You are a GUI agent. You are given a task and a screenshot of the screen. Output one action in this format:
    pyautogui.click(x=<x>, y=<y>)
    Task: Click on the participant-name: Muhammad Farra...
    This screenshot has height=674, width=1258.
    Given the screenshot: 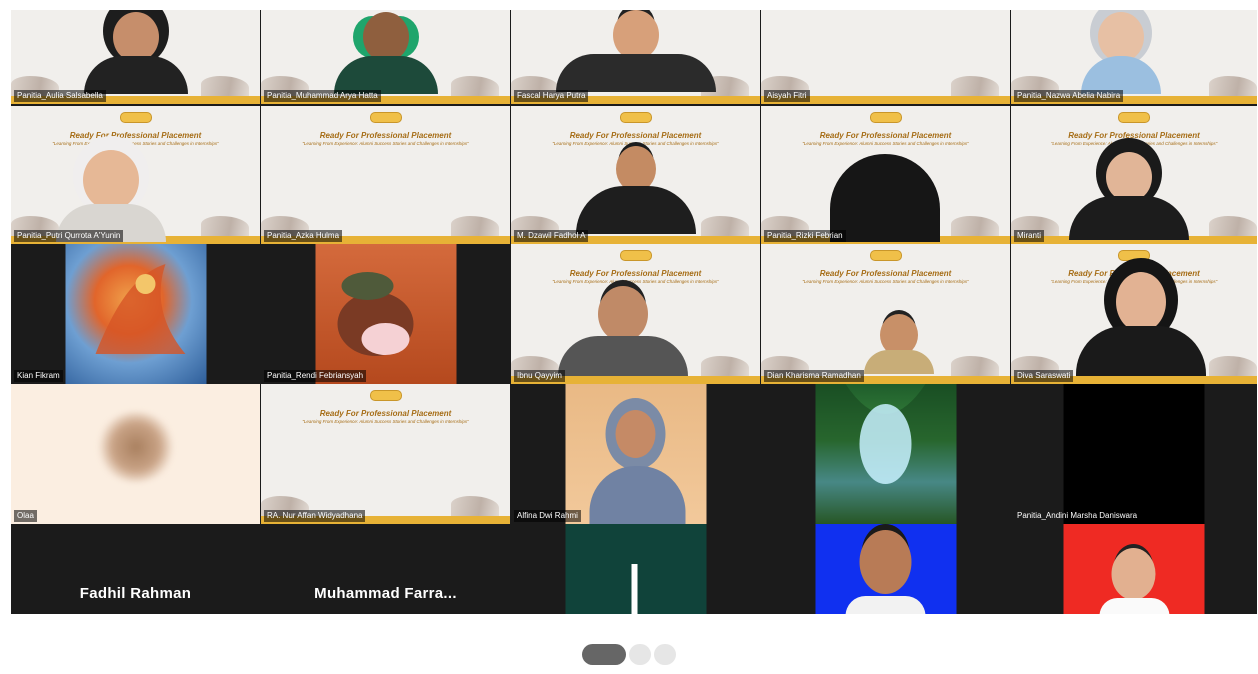 What is the action you would take?
    pyautogui.click(x=385, y=593)
    